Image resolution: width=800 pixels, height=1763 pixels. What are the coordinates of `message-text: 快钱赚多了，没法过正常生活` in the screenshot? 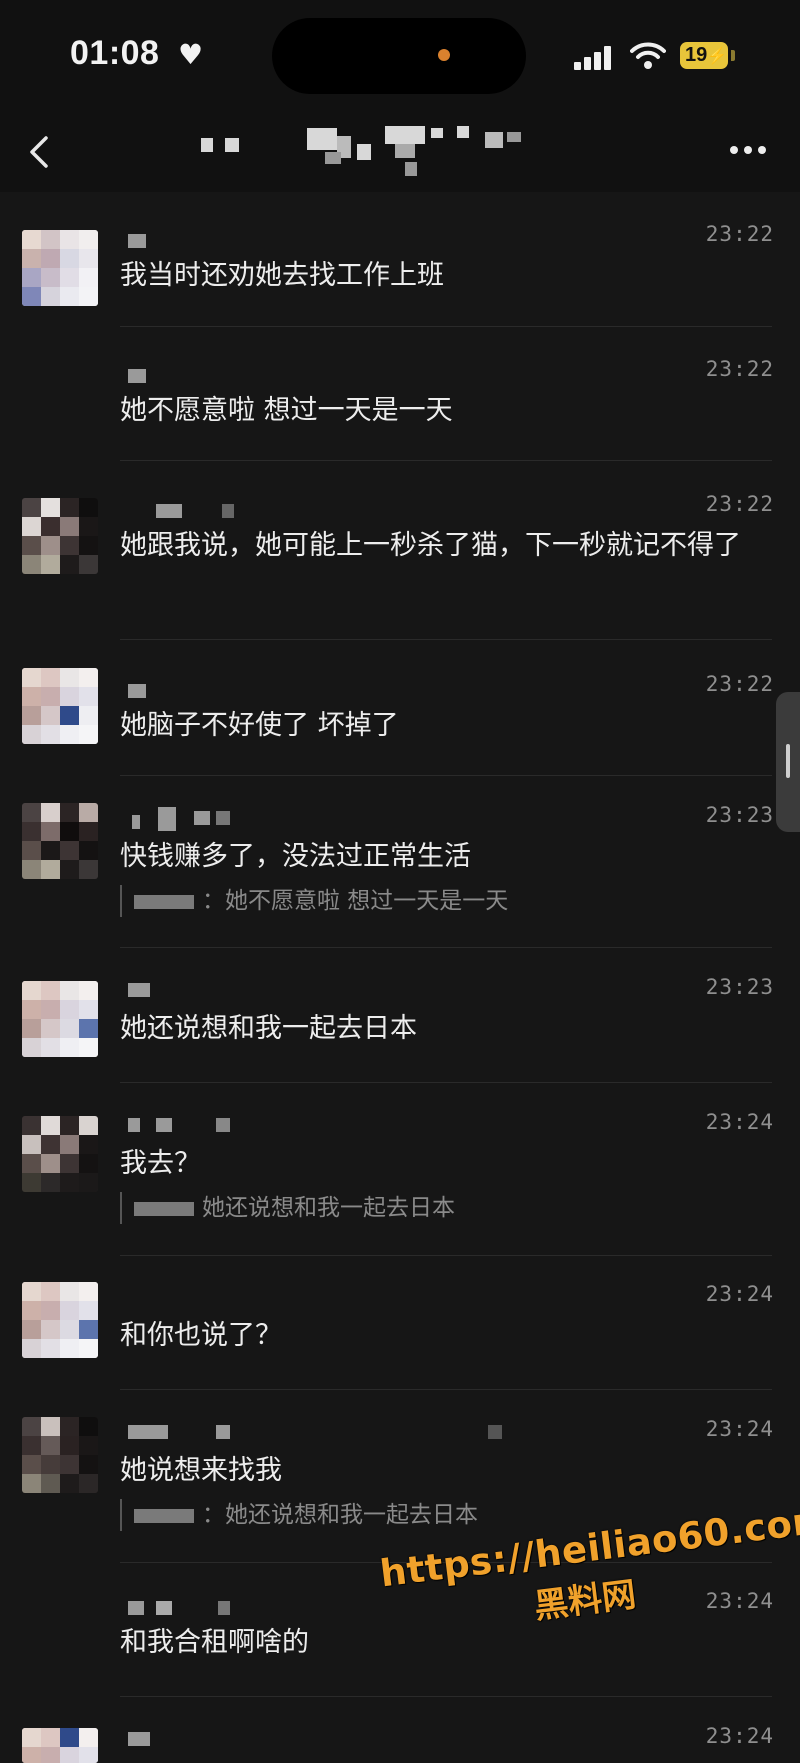 It's located at (295, 856).